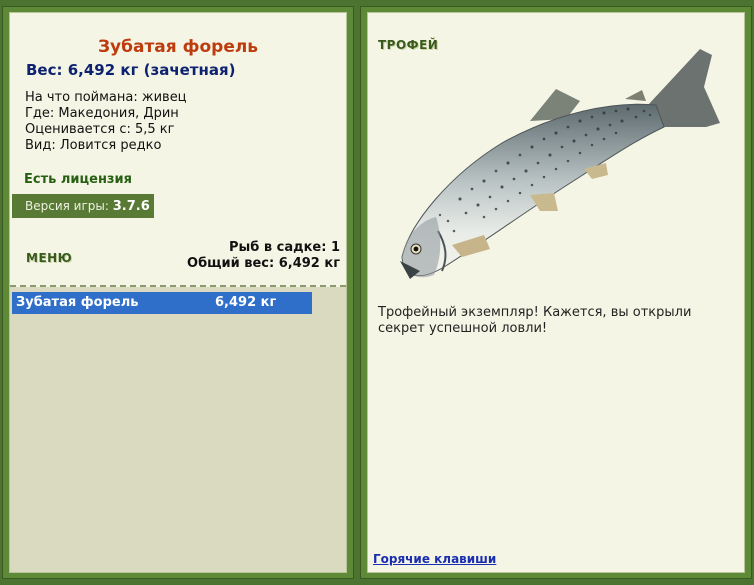 Image resolution: width=754 pixels, height=585 pixels. Describe the element at coordinates (100, 129) in the screenshot. I see `fish-valued-from: Оценивается с: 5,5 кг` at that location.